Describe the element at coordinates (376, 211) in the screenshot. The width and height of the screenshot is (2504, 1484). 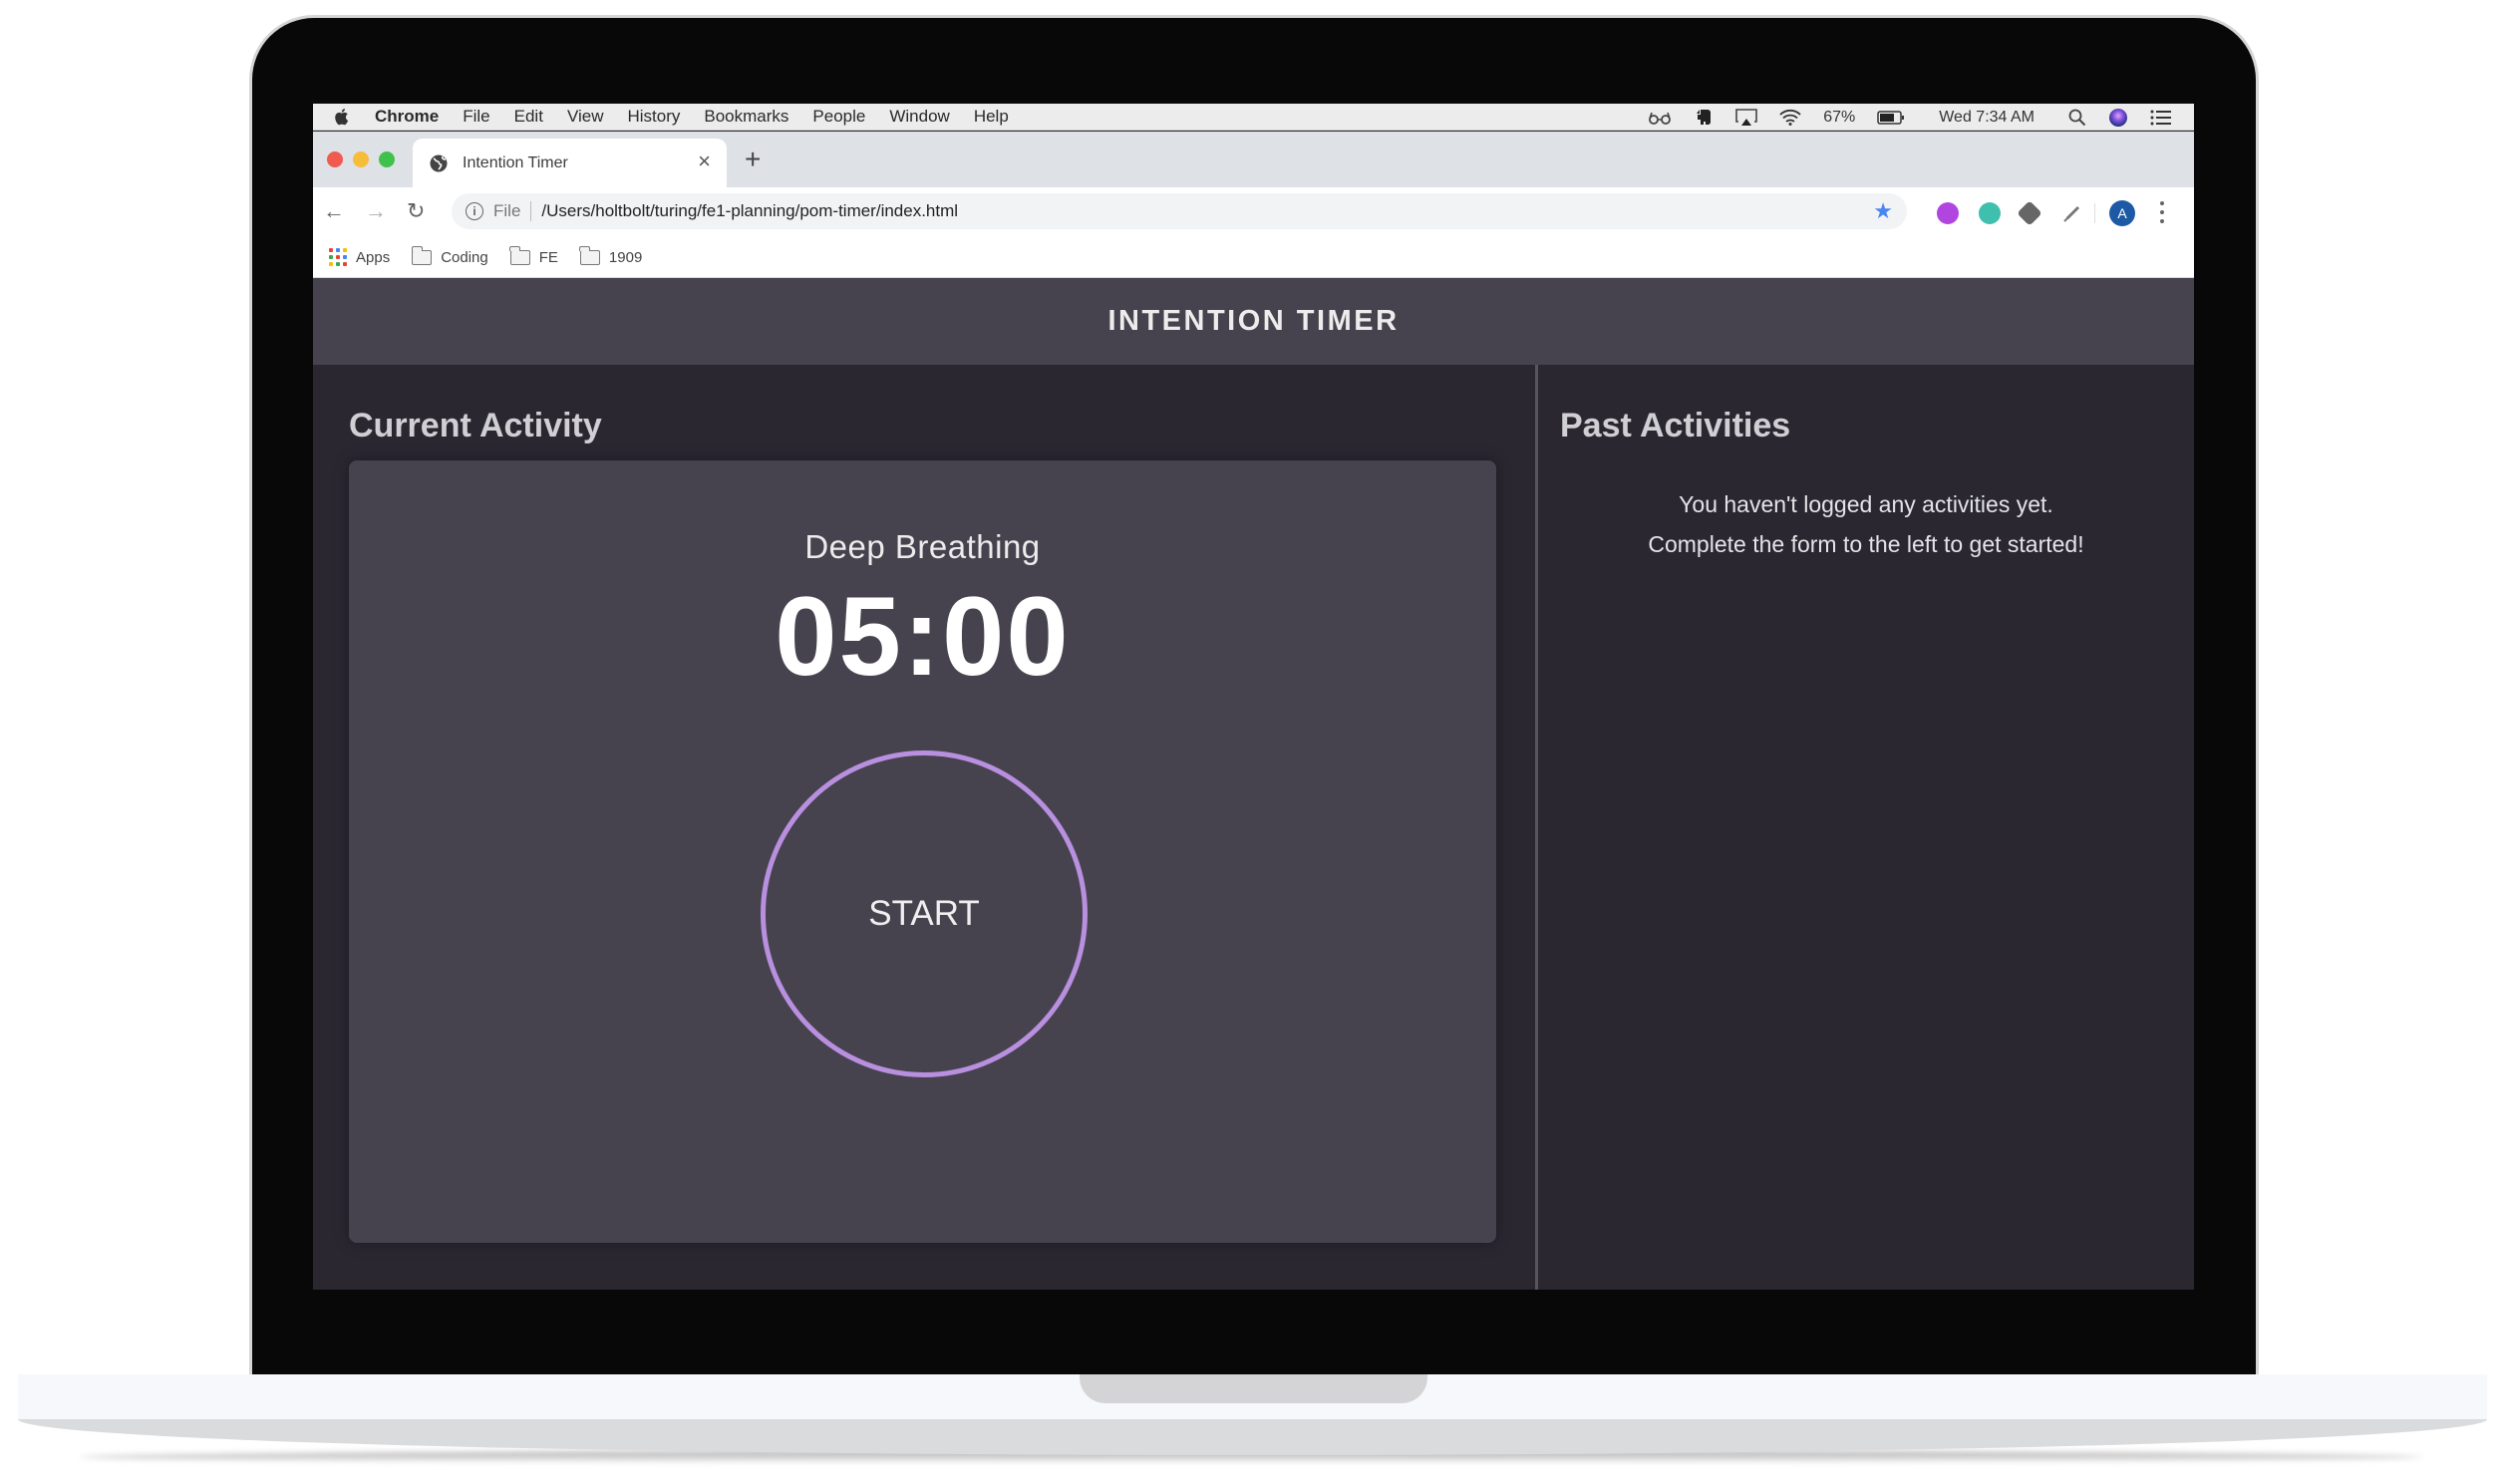
I see `forward-button: →` at that location.